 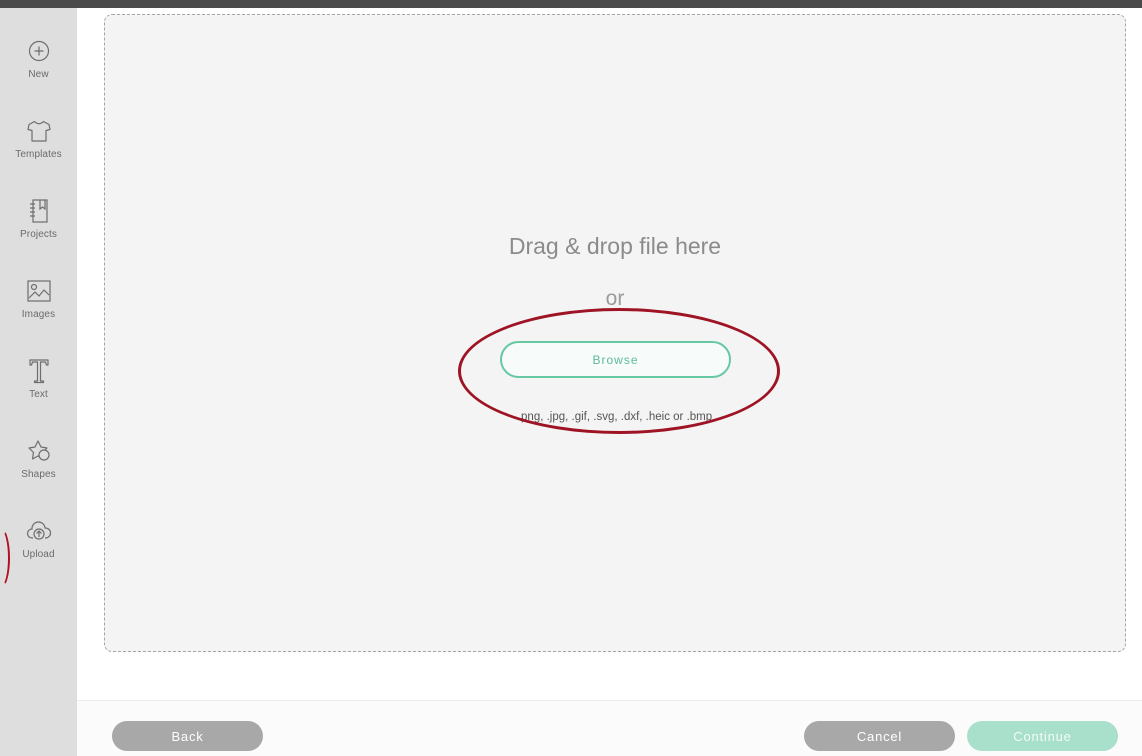 What do you see at coordinates (615, 246) in the screenshot?
I see `dropzone-title: Drag & drop file here` at bounding box center [615, 246].